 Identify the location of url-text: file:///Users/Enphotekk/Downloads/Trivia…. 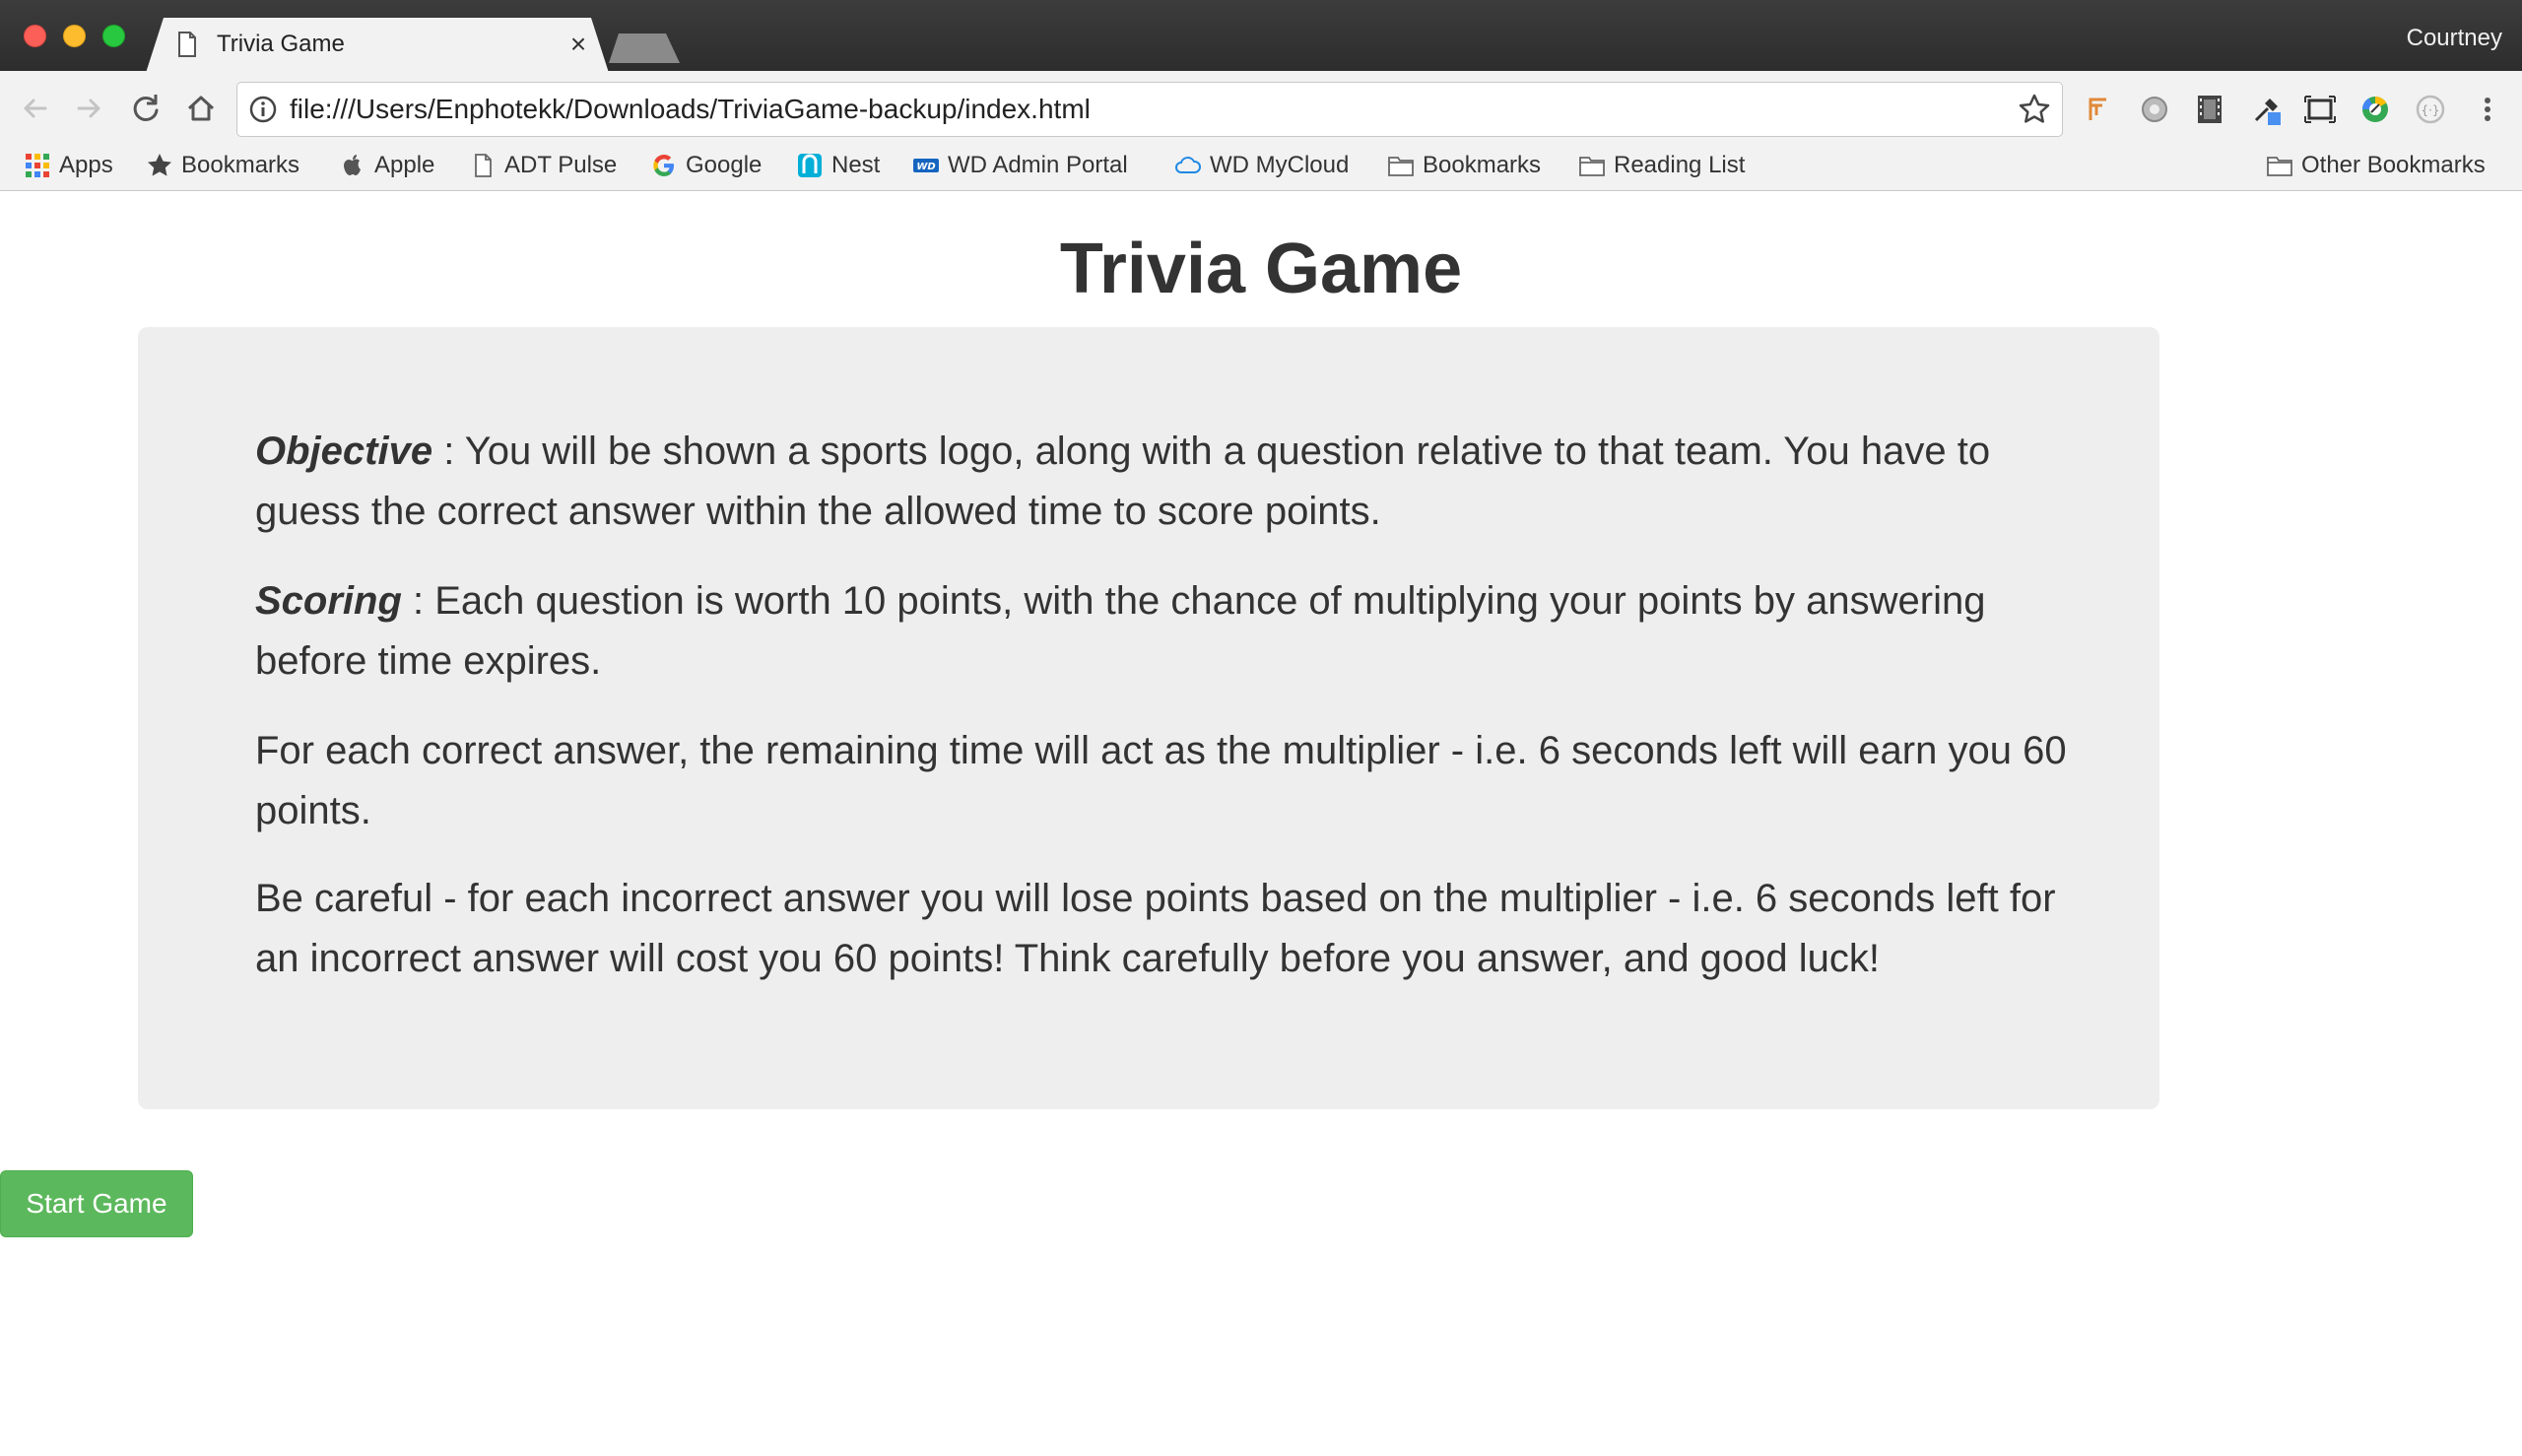
(690, 109).